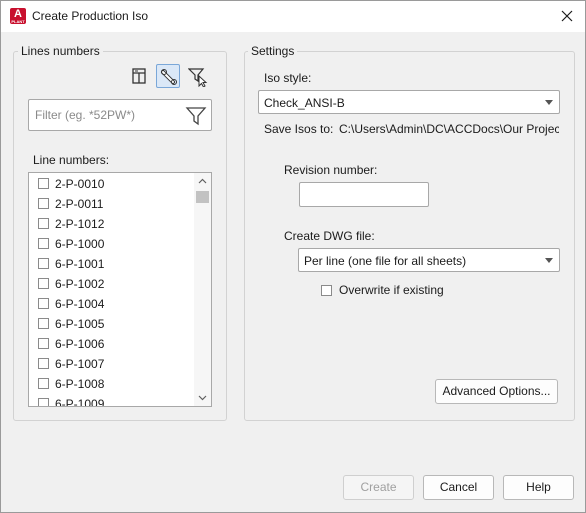 The height and width of the screenshot is (513, 586). I want to click on iso-sheet-icon, so click(139, 76).